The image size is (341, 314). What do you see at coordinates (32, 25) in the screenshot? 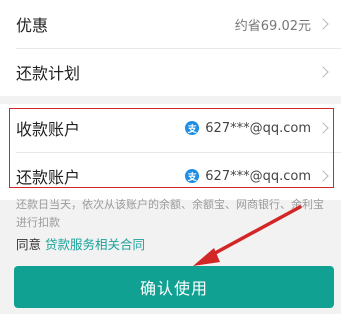
I see `discount-label: 优惠` at bounding box center [32, 25].